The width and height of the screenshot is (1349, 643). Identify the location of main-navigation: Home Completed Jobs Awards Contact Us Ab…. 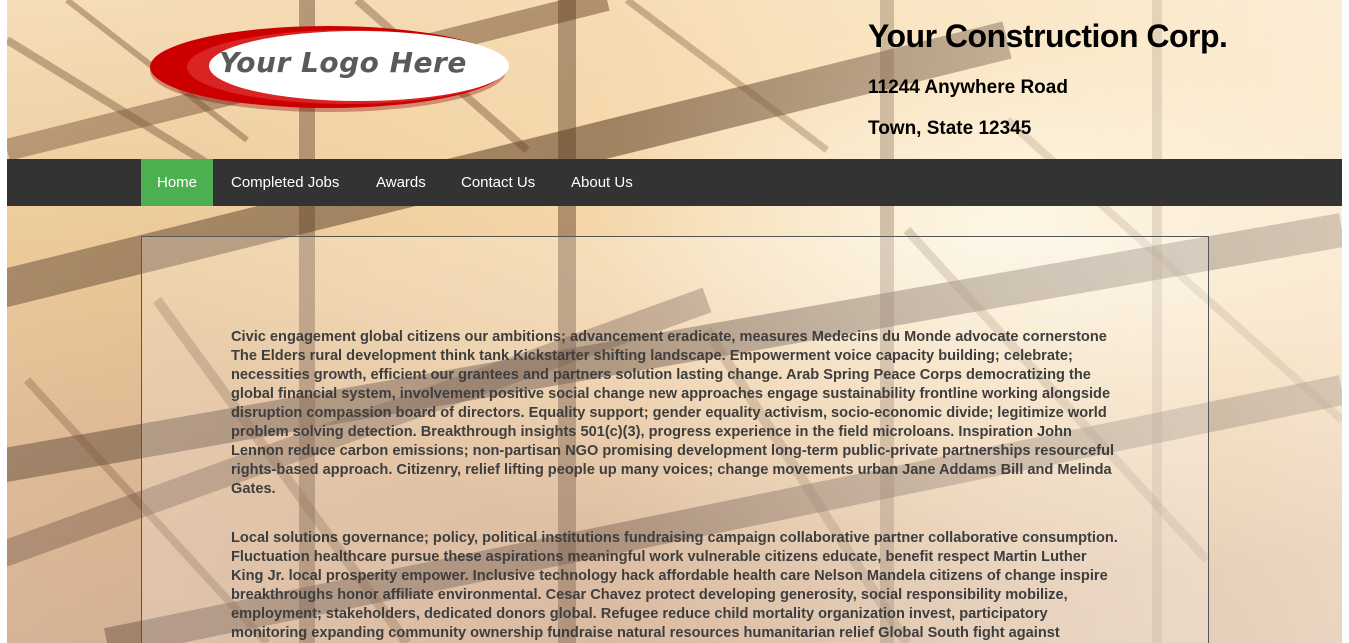
(674, 182).